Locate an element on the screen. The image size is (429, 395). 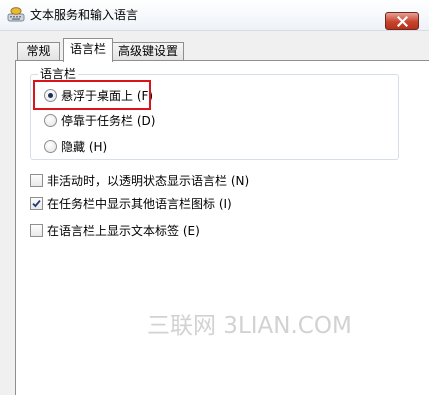
radio-label: 停靠于任务栏 (D) is located at coordinates (108, 121).